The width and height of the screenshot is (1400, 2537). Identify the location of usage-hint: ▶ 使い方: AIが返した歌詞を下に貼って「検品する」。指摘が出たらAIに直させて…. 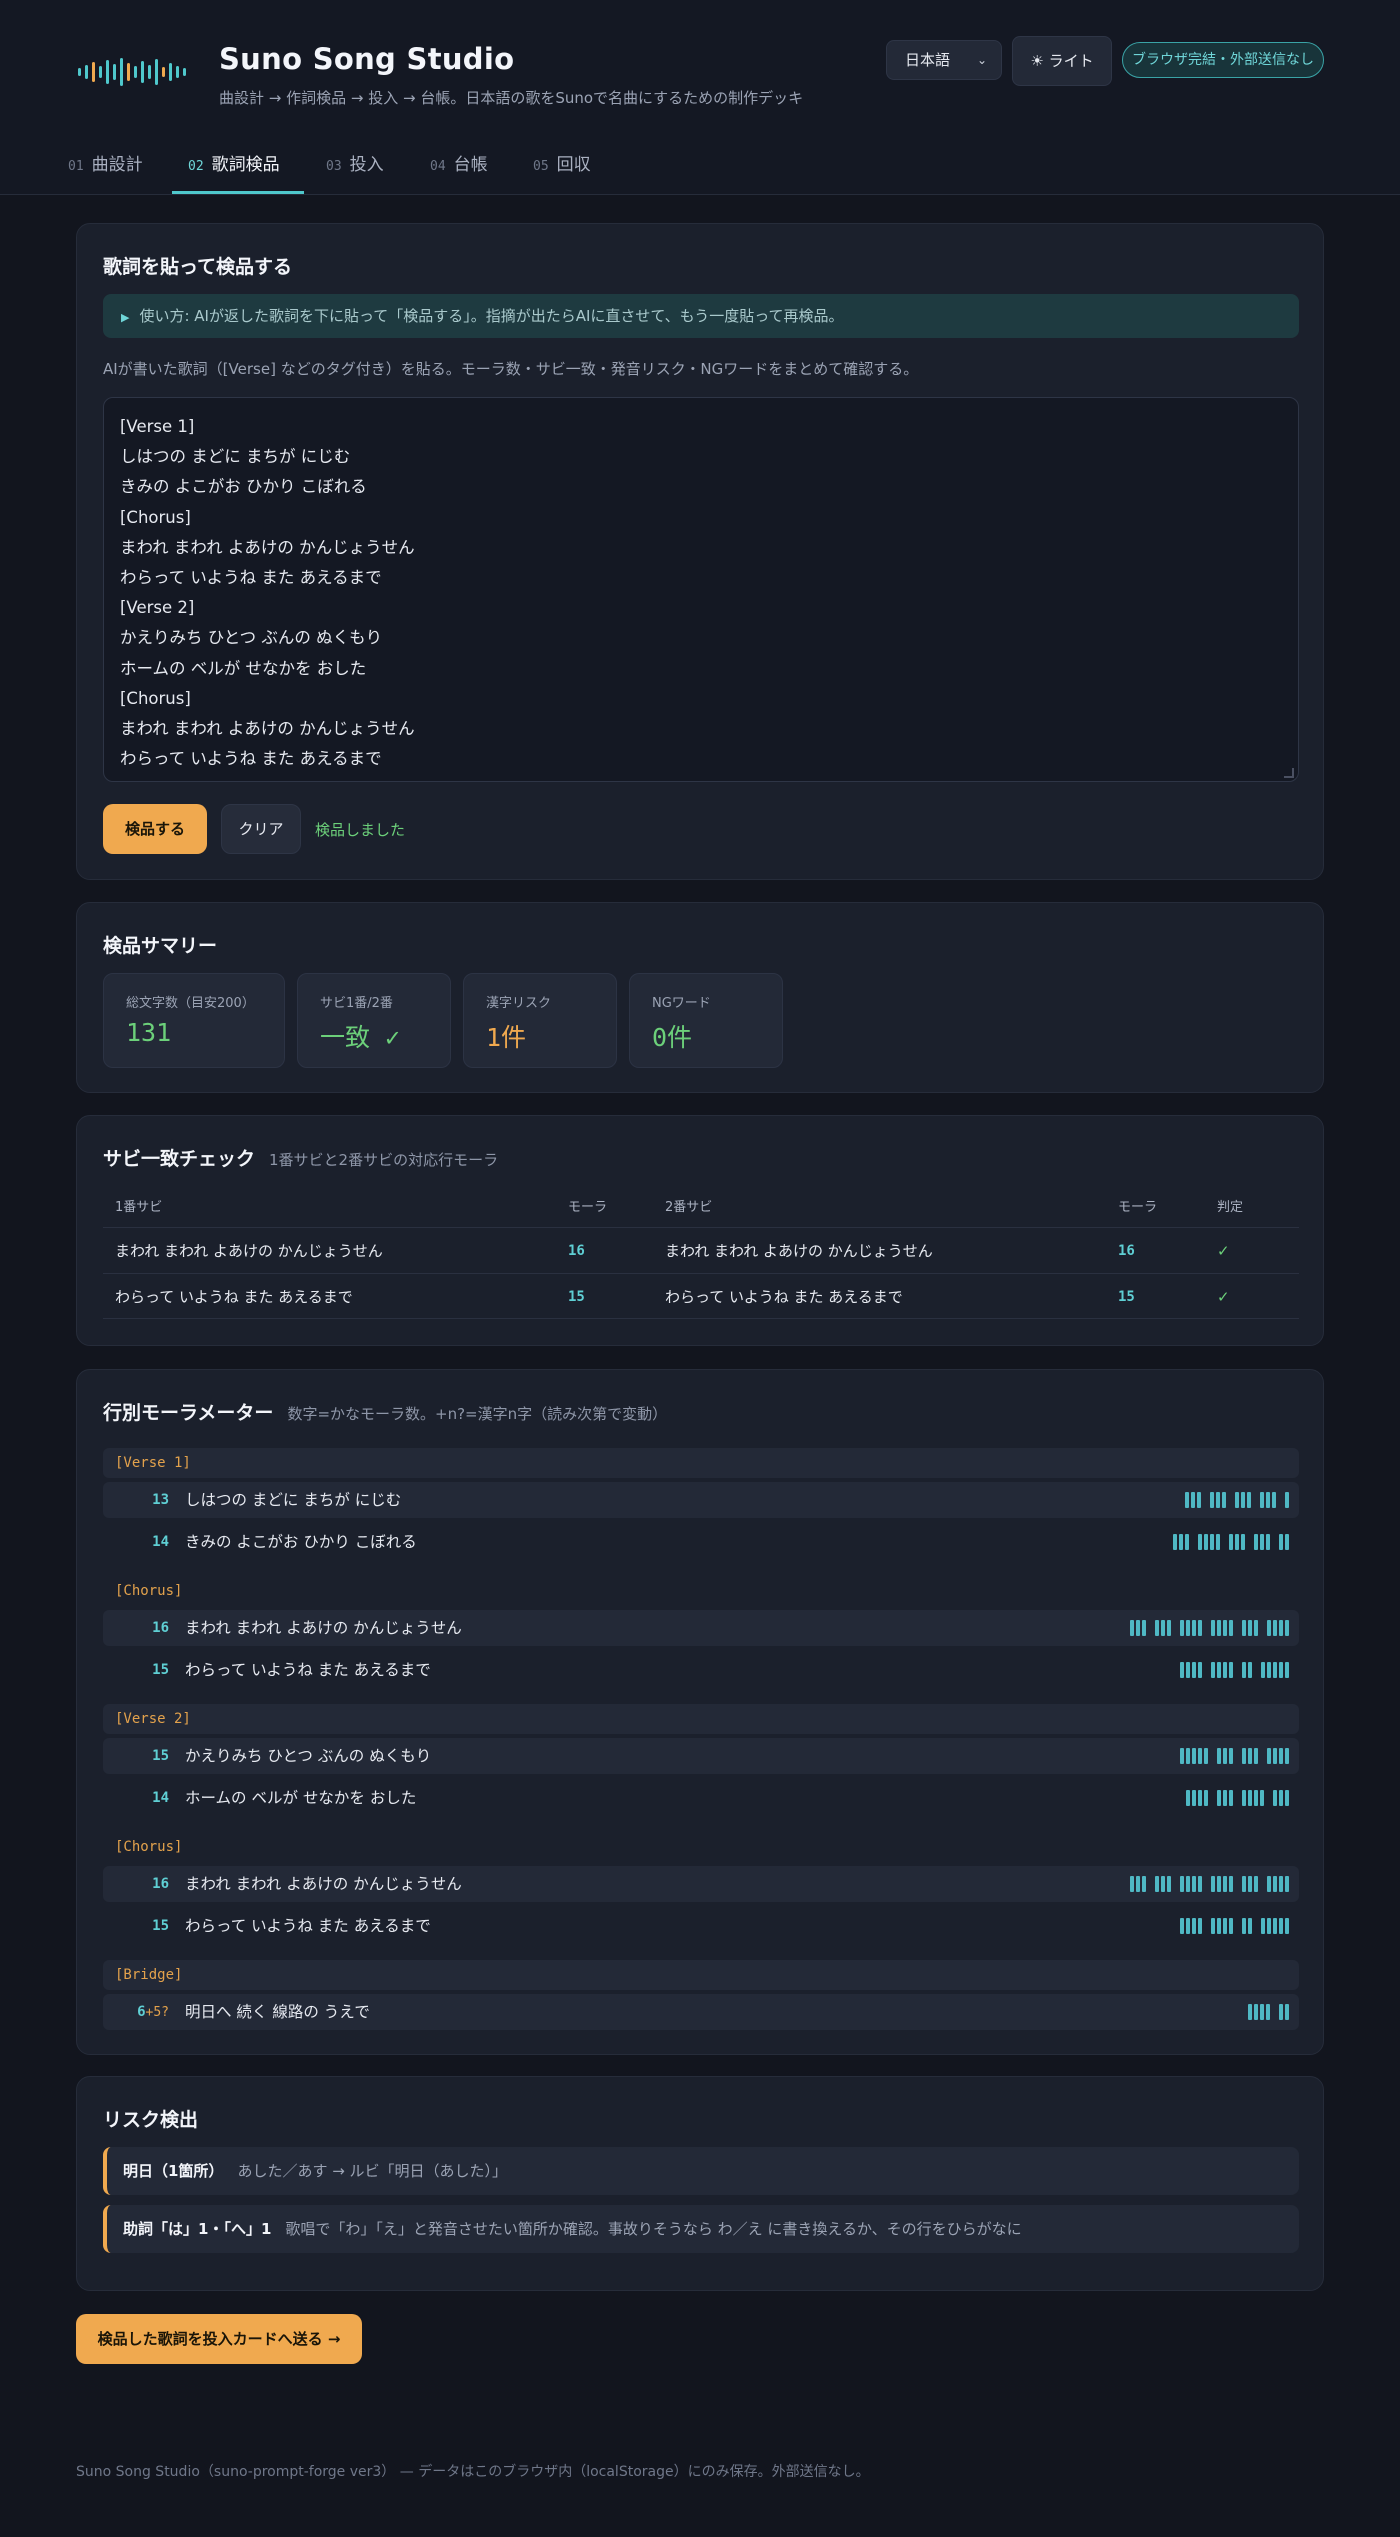
(701, 316).